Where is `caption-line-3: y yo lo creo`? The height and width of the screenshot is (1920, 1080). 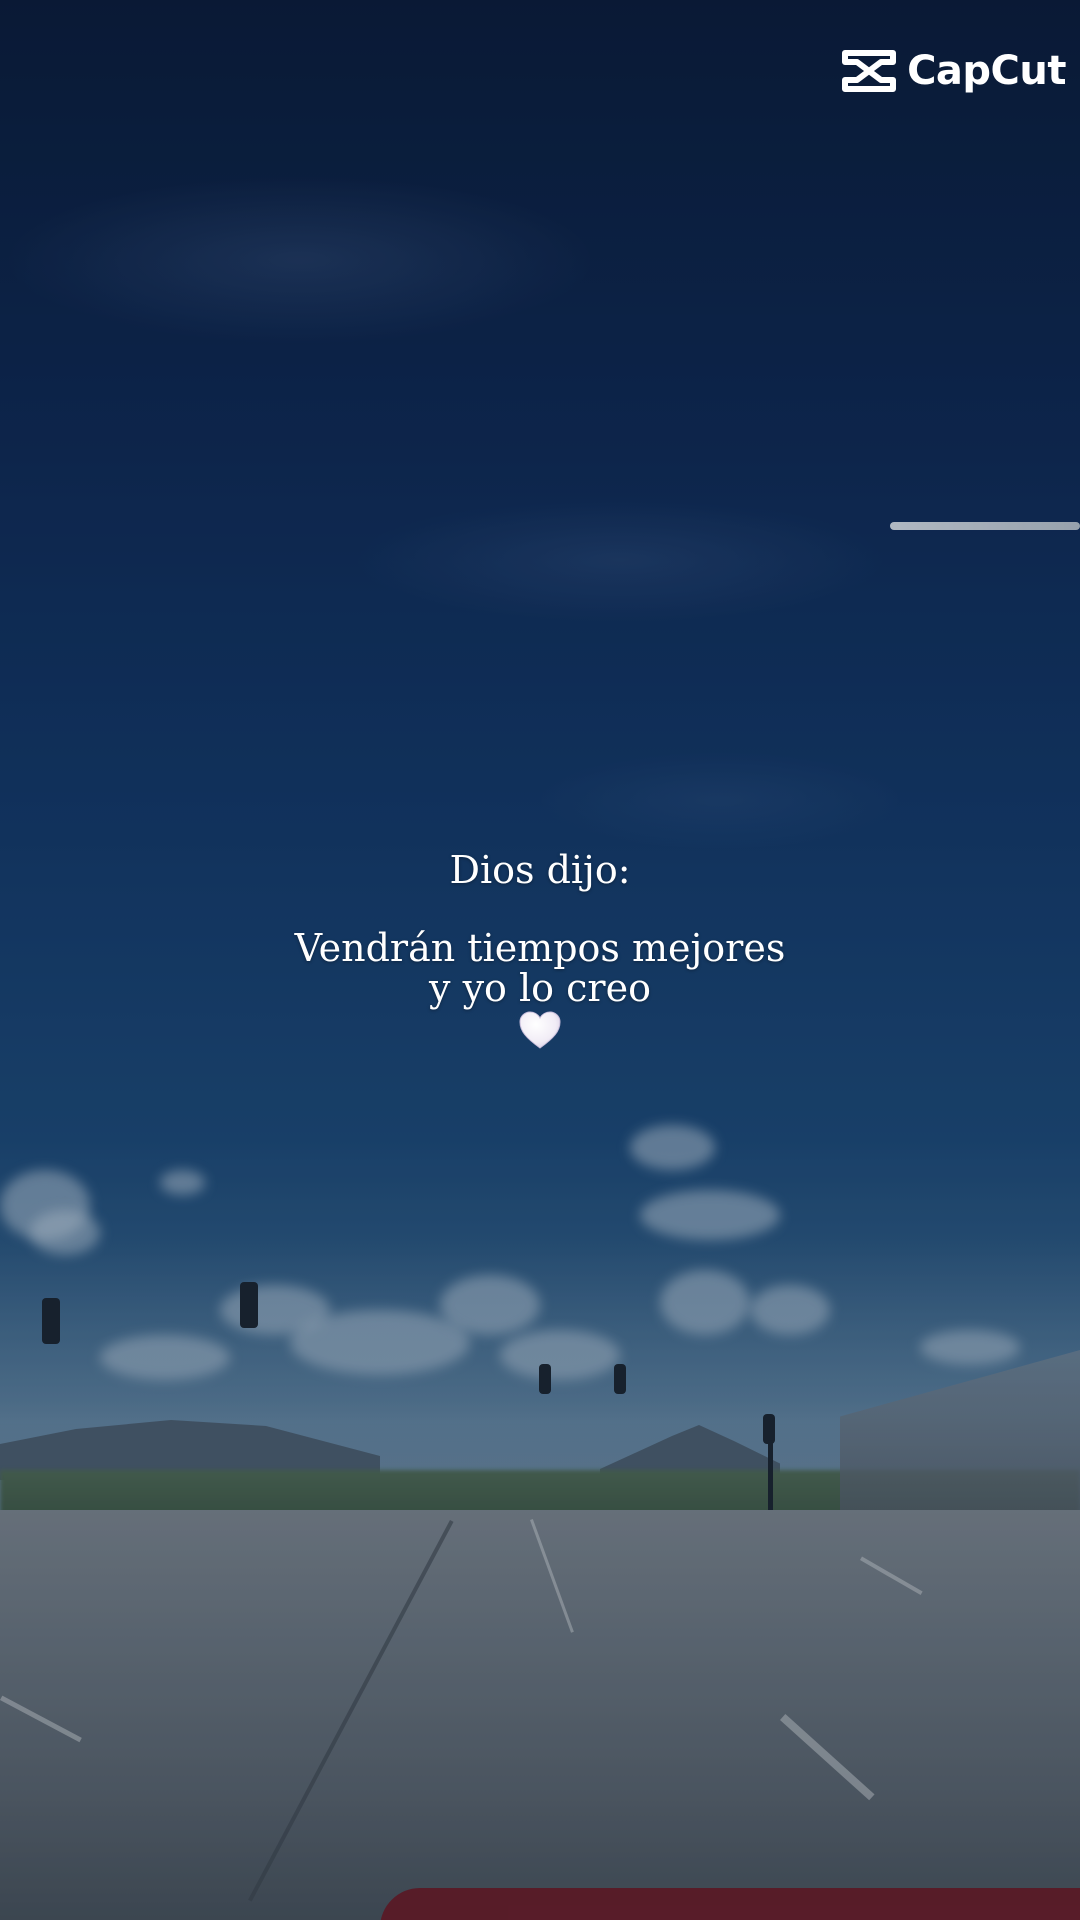 caption-line-3: y yo lo creo is located at coordinates (540, 988).